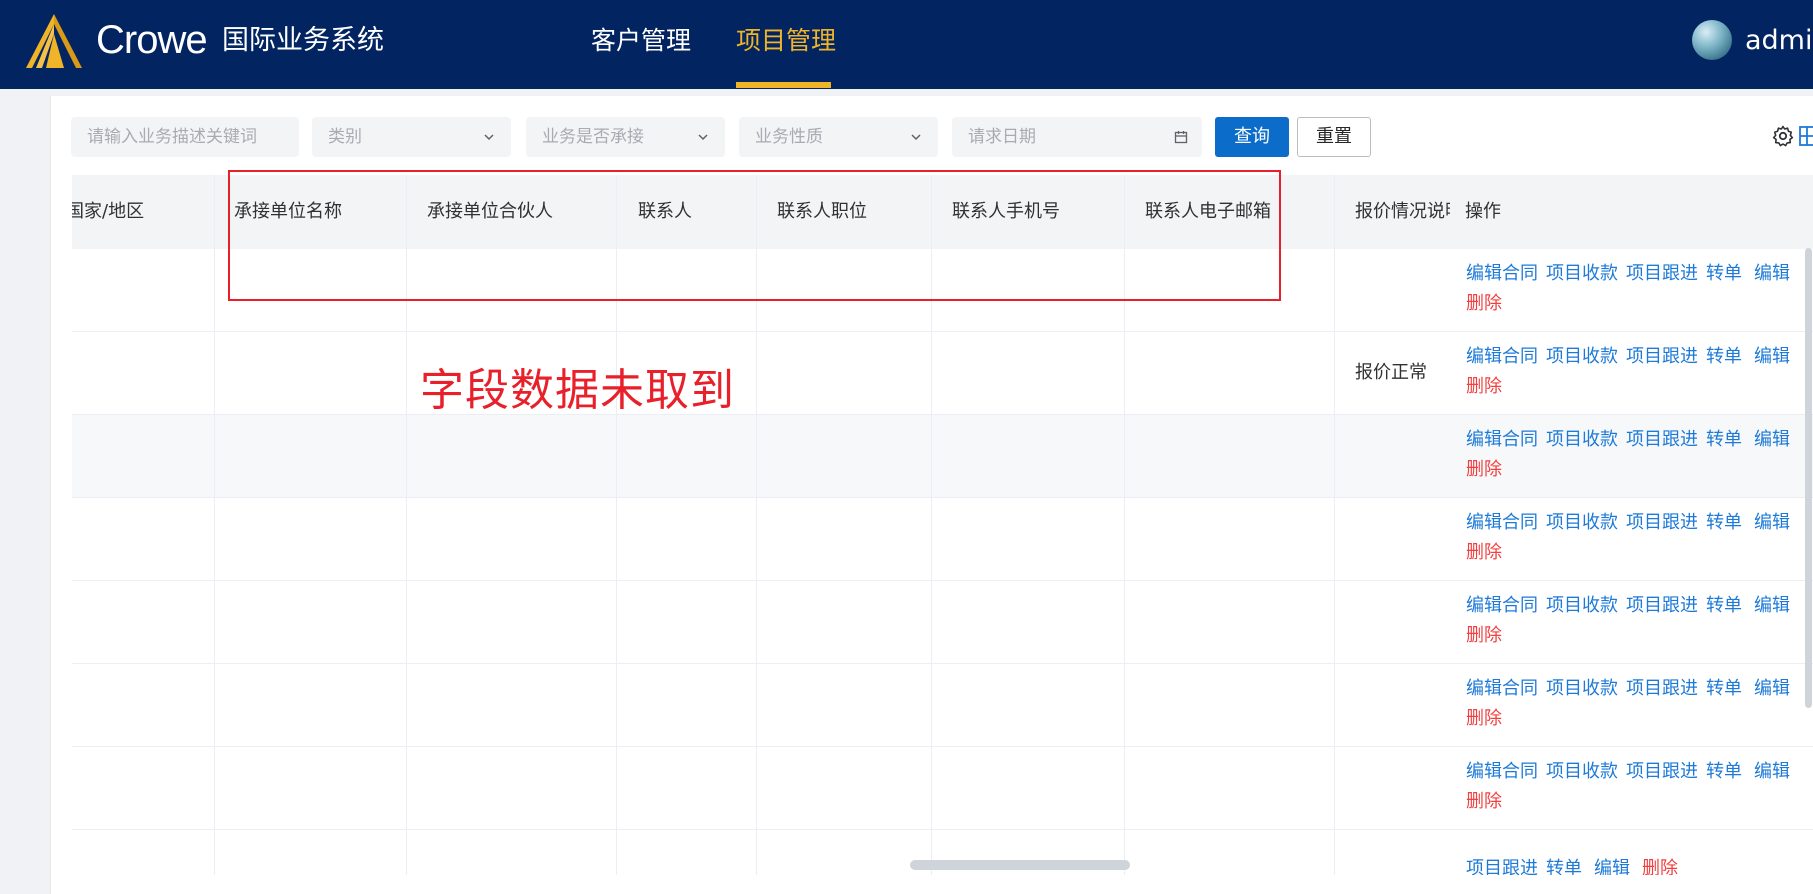 The image size is (1813, 894). I want to click on active-nav-indicator, so click(783, 85).